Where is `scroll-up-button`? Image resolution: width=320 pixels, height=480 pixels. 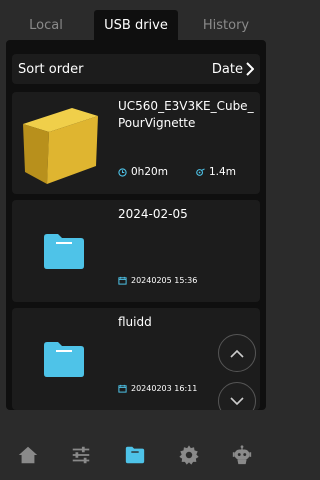 scroll-up-button is located at coordinates (237, 353).